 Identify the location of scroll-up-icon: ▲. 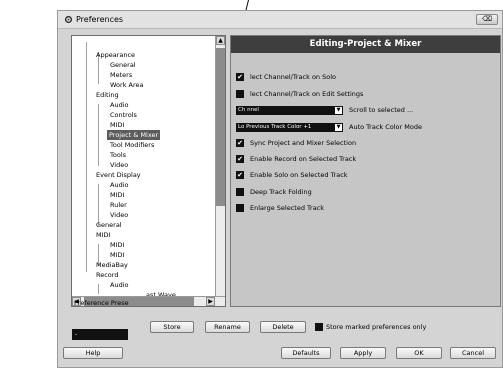
(220, 40).